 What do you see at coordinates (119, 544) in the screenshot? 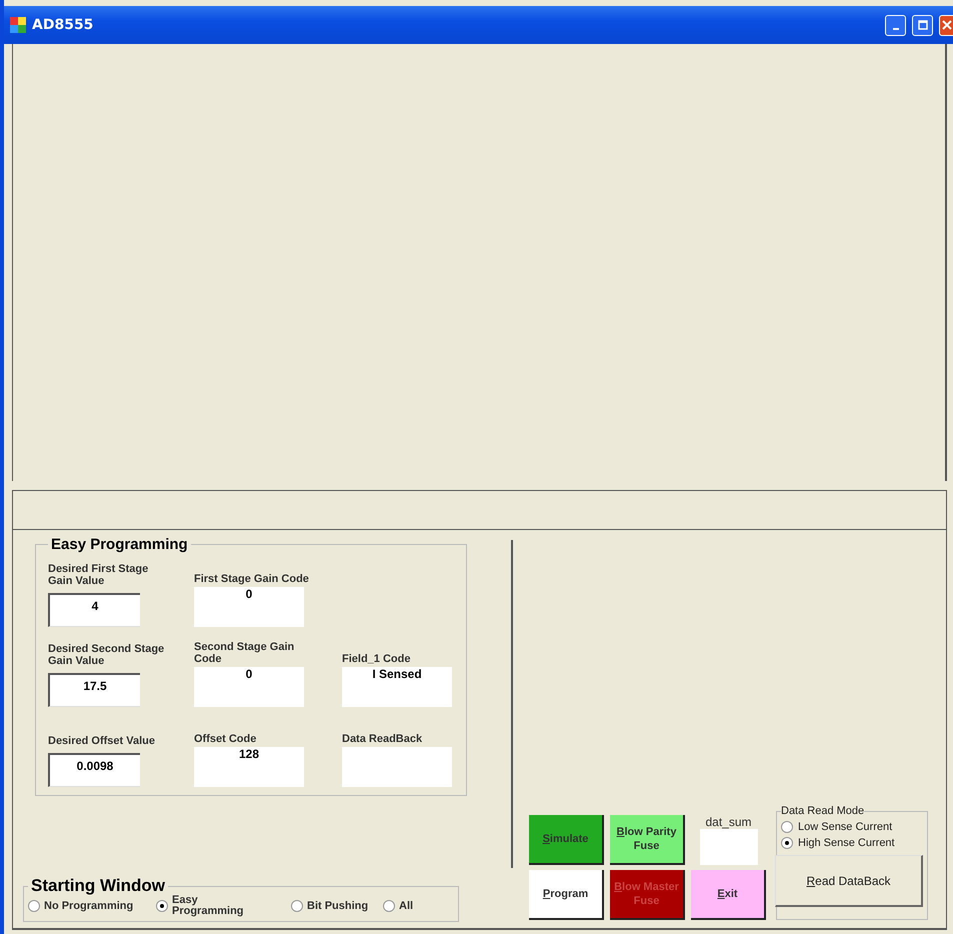
I see `group-title: Easy Programming` at bounding box center [119, 544].